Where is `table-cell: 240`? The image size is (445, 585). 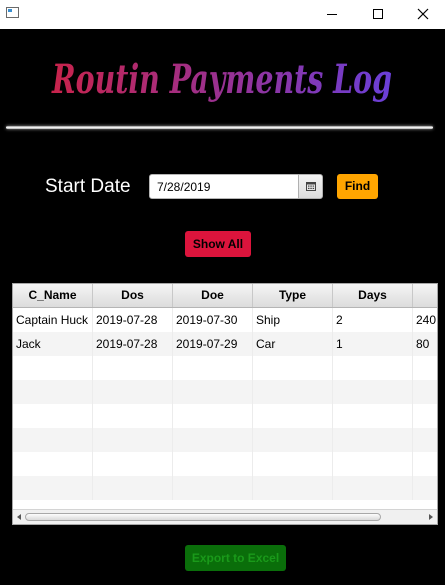
table-cell: 240 is located at coordinates (425, 320).